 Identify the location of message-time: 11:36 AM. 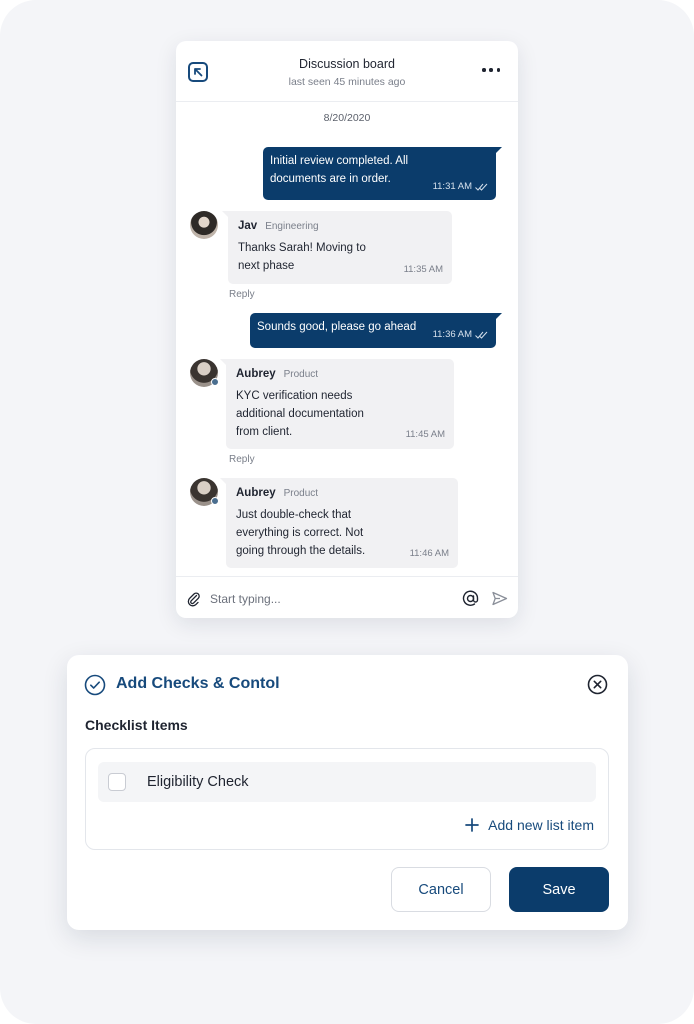
(452, 334).